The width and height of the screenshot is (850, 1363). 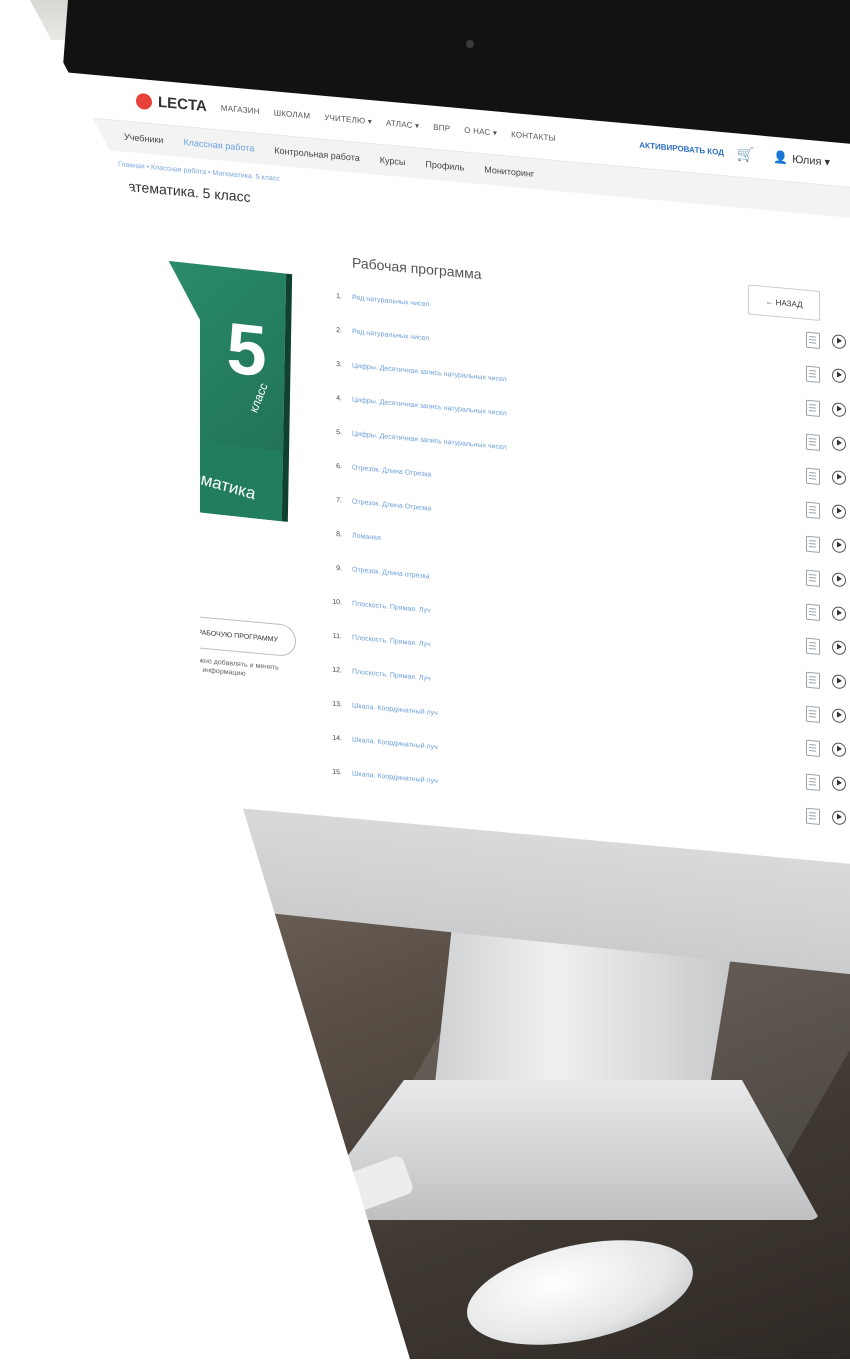 What do you see at coordinates (337, 636) in the screenshot?
I see `lesson-number: 11.` at bounding box center [337, 636].